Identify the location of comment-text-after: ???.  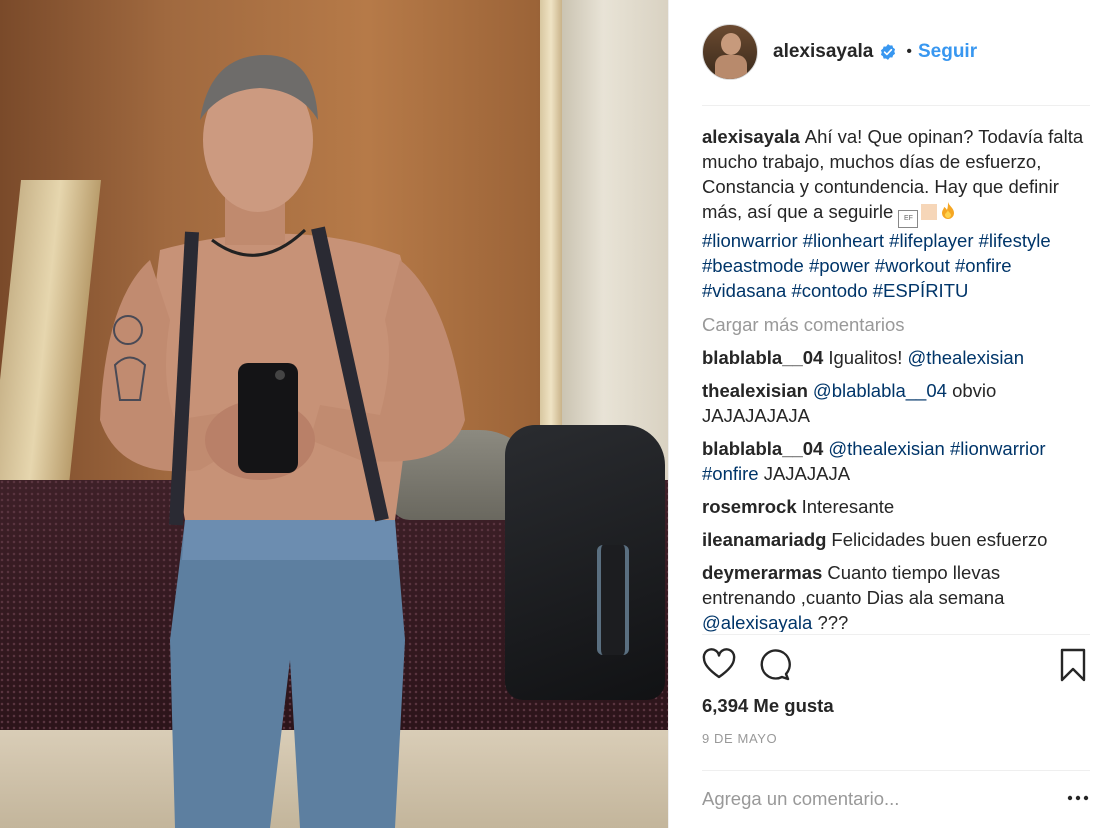
(833, 622).